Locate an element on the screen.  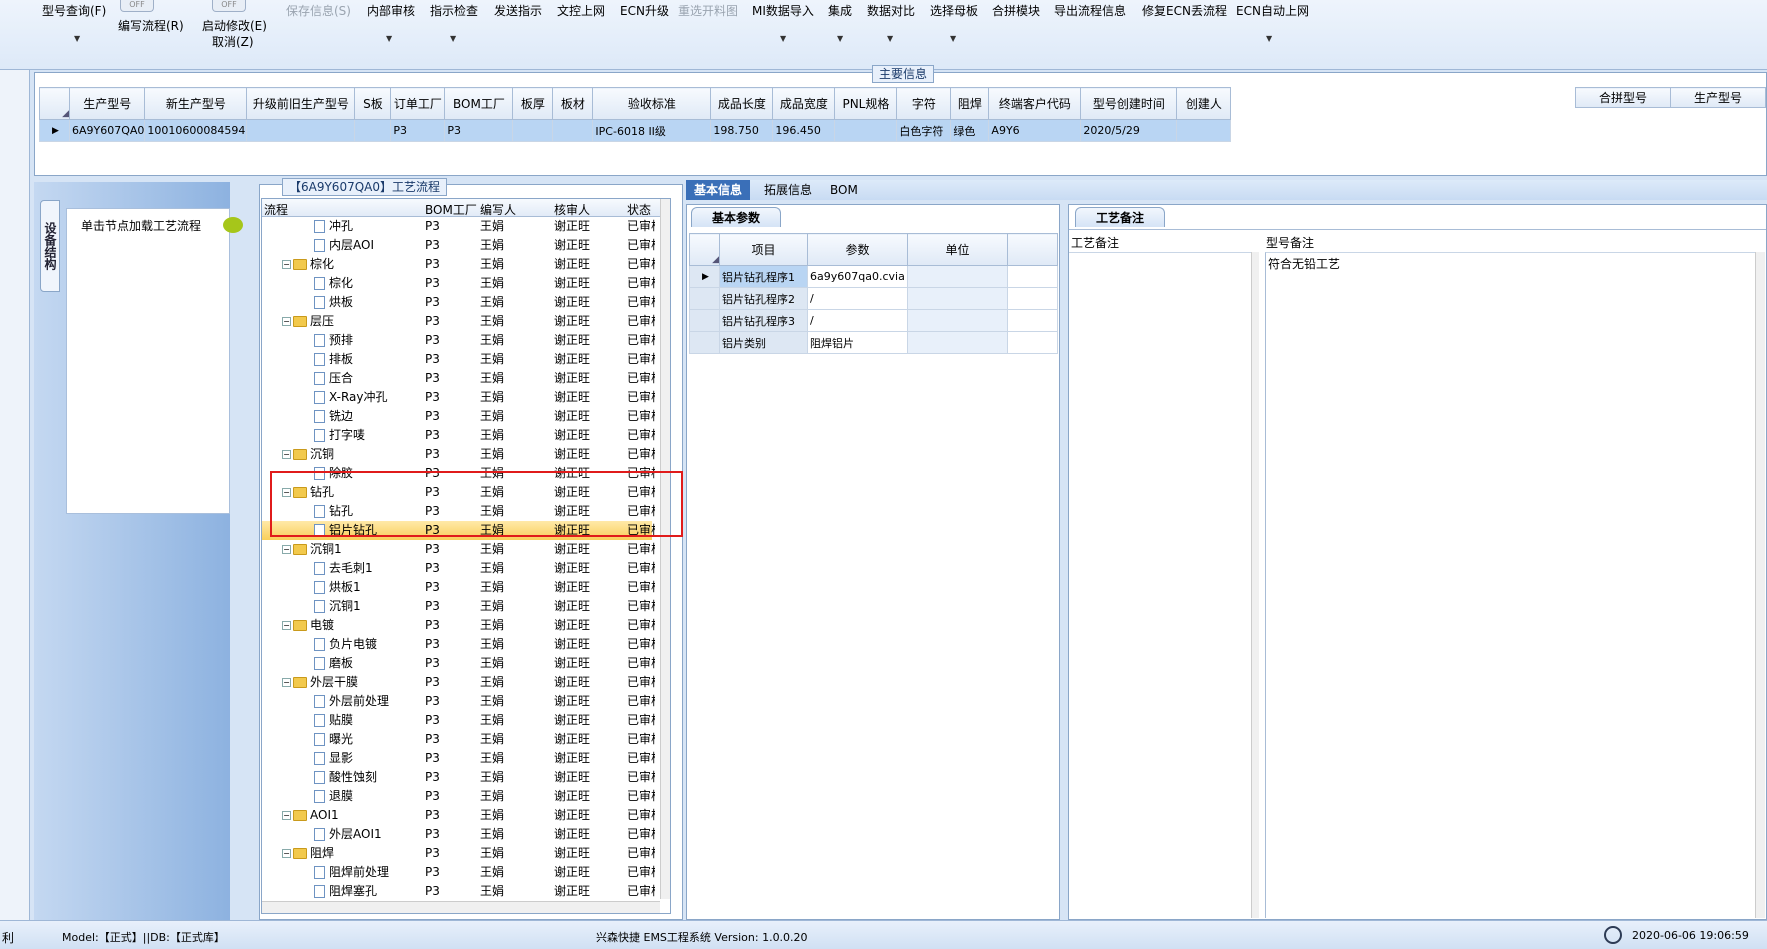
tree-header-cell: 核审人 is located at coordinates (572, 209).